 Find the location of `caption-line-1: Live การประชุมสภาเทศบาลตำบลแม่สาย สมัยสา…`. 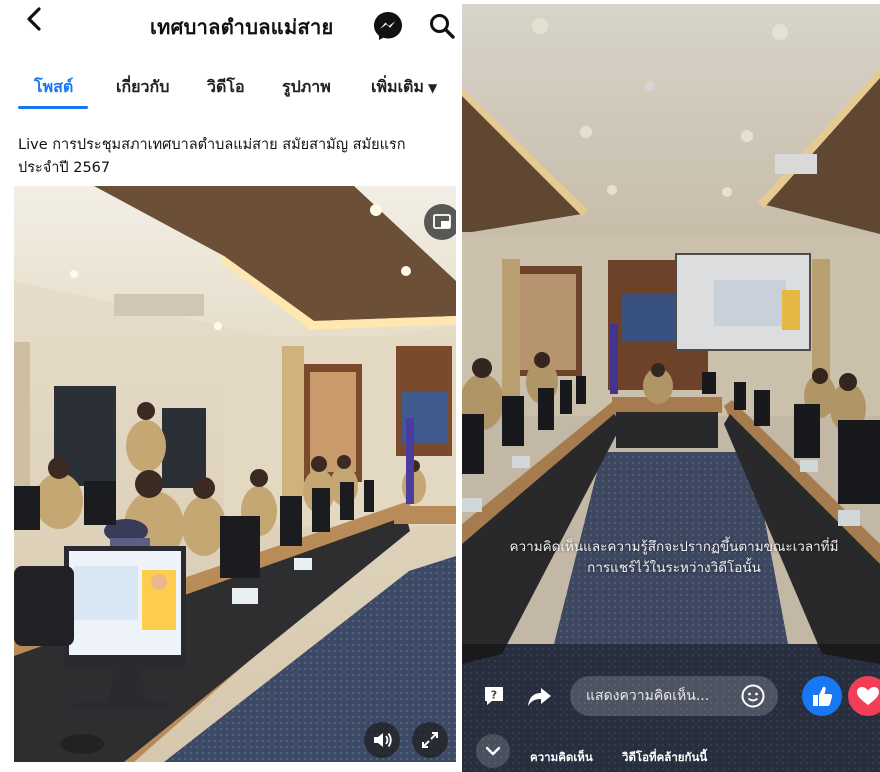

caption-line-1: Live การประชุมสภาเทศบาลตำบลแม่สาย สมัยสา… is located at coordinates (212, 145).